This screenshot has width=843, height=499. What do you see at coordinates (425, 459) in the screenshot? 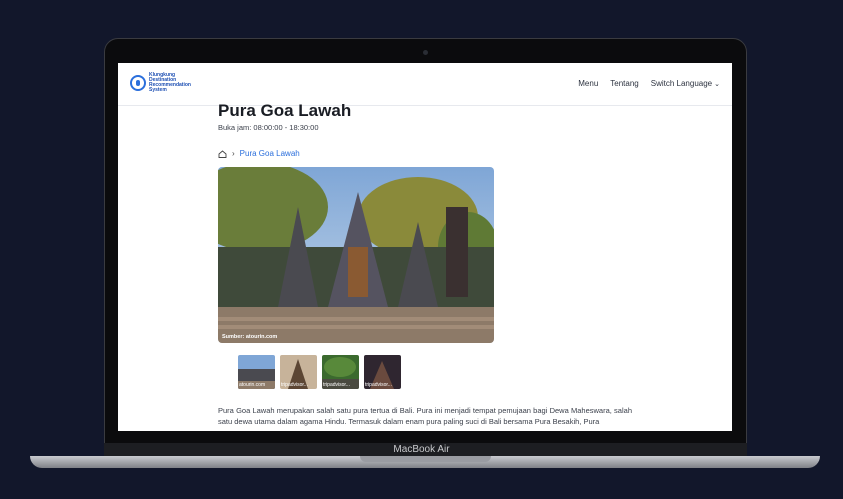
I see `laptop-notch` at bounding box center [425, 459].